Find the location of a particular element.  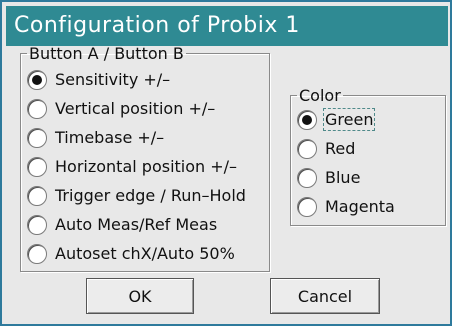

radio-option-trigger-edge: Trigger edge / Run–Hold is located at coordinates (148, 195).